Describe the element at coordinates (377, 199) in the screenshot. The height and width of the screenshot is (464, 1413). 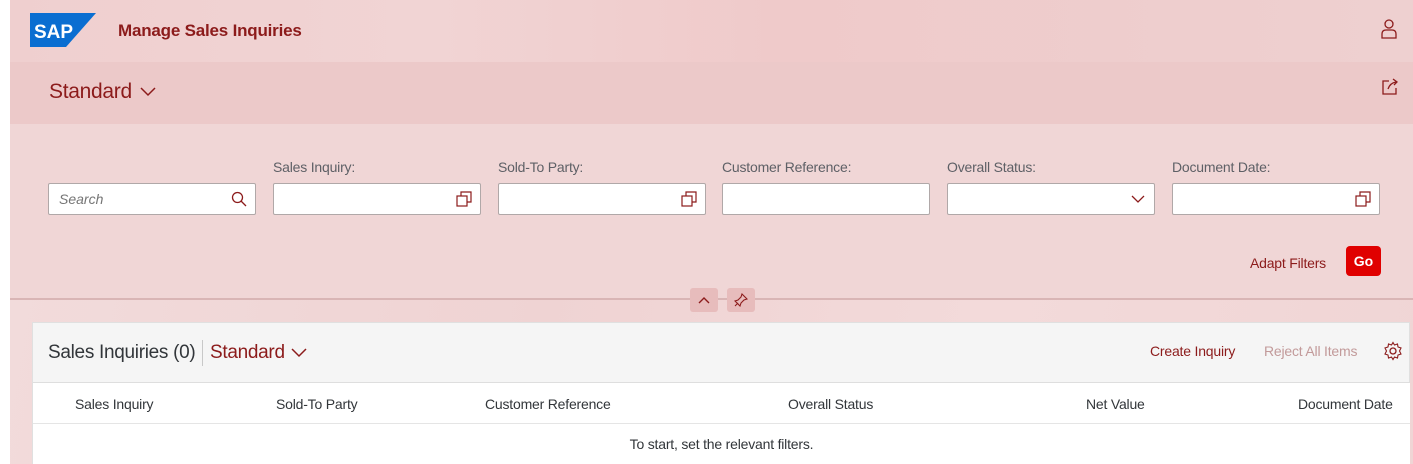
I see `sales-inquiry-field` at that location.